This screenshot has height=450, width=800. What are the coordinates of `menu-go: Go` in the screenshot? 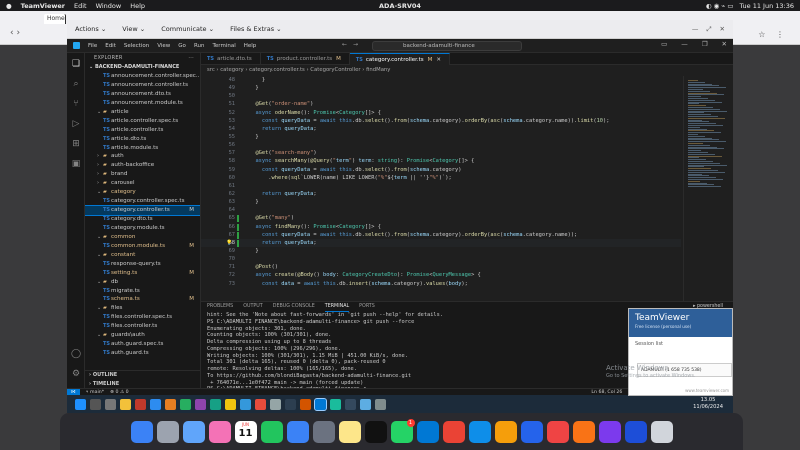 It's located at (182, 46).